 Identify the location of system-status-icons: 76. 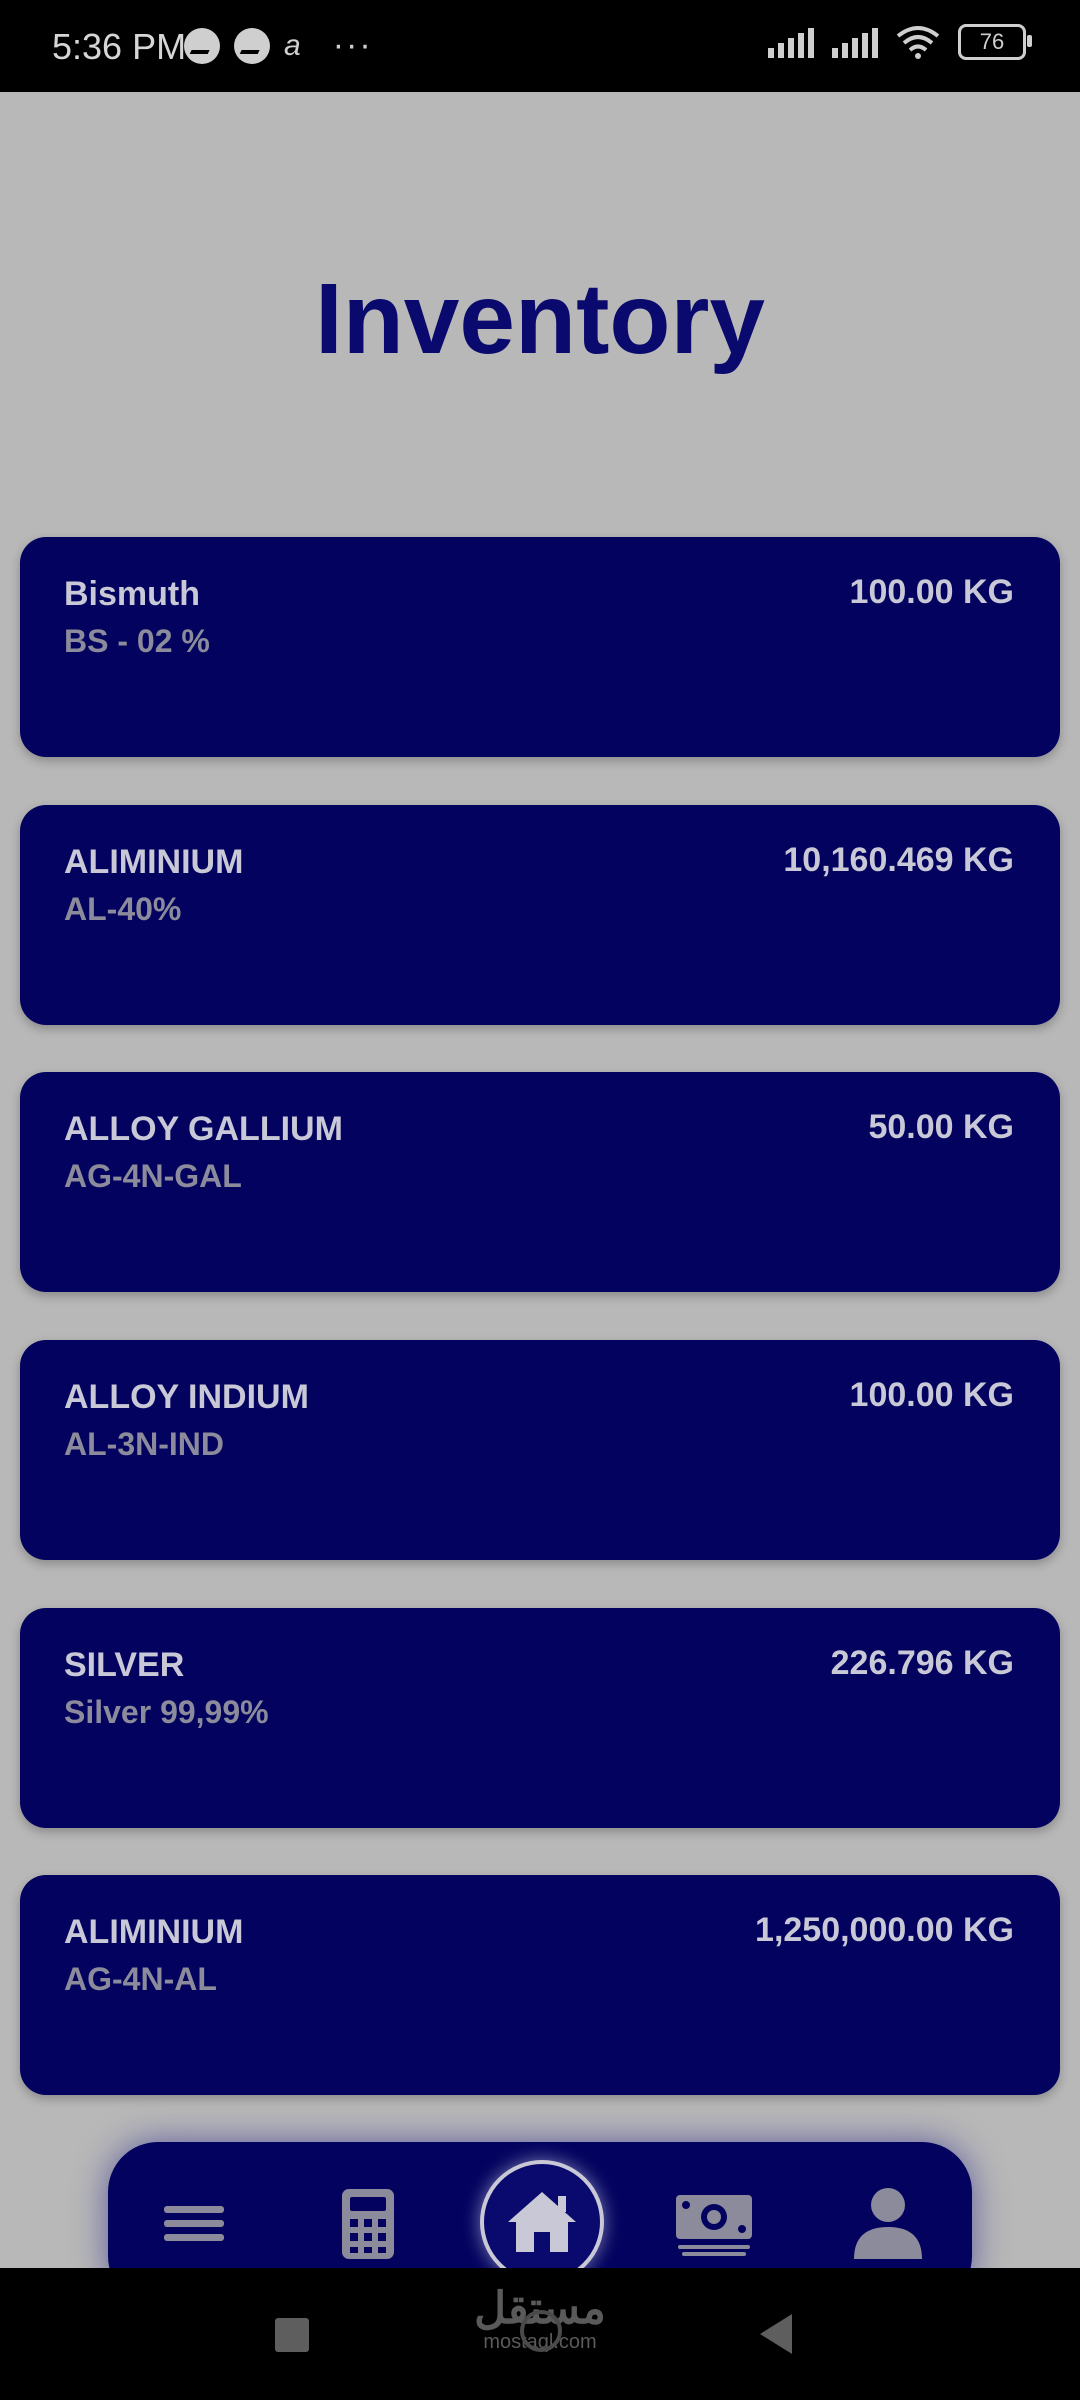
(900, 42).